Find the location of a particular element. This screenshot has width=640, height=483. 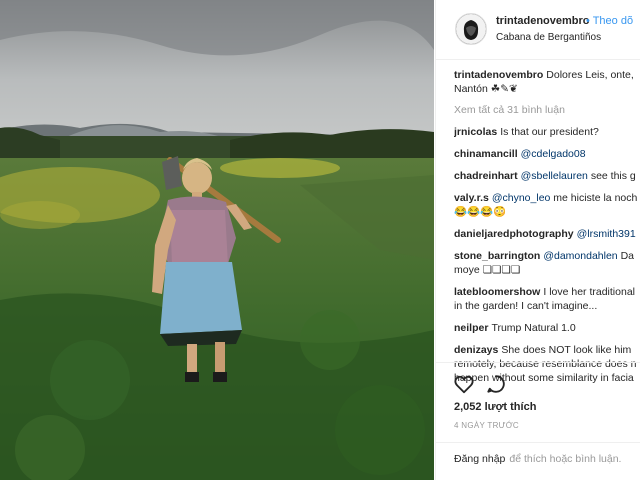

comment-username: valy.r.s is located at coordinates (471, 198).